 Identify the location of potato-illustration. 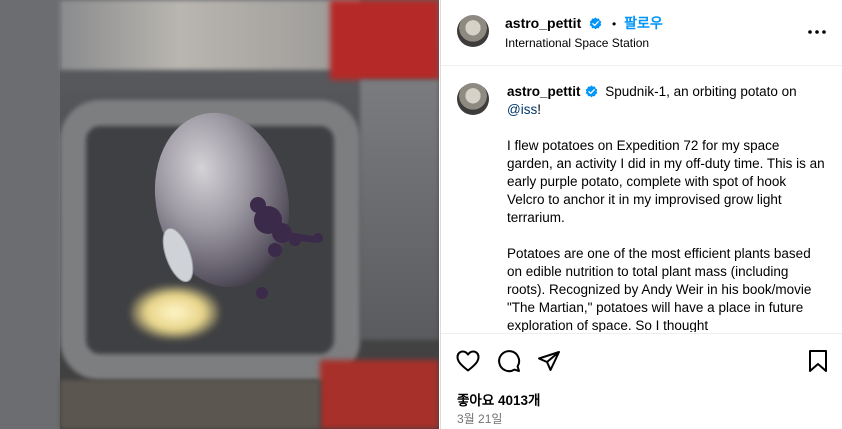
(238, 205).